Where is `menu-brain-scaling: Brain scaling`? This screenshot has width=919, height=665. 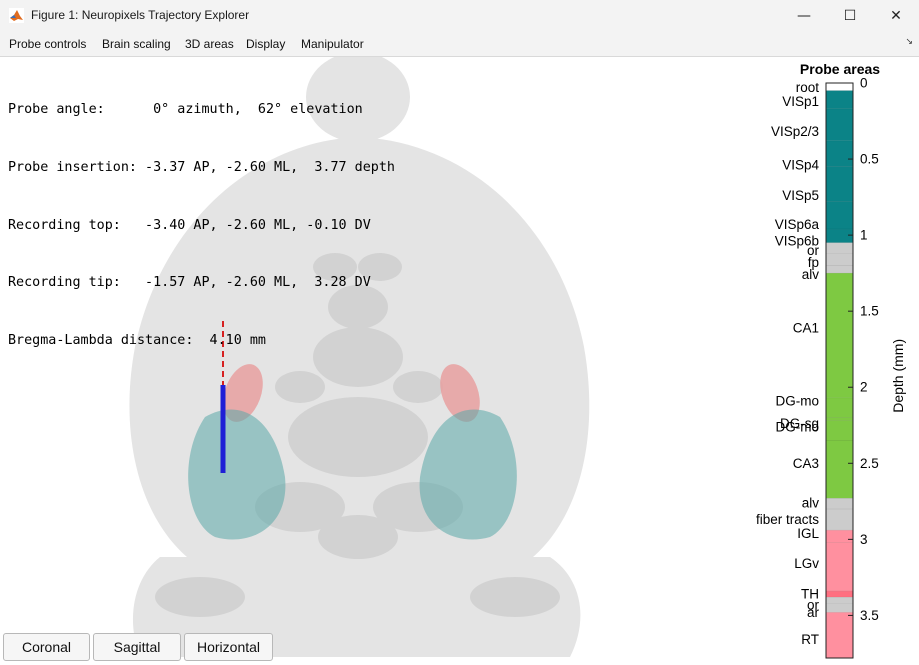 menu-brain-scaling: Brain scaling is located at coordinates (136, 44).